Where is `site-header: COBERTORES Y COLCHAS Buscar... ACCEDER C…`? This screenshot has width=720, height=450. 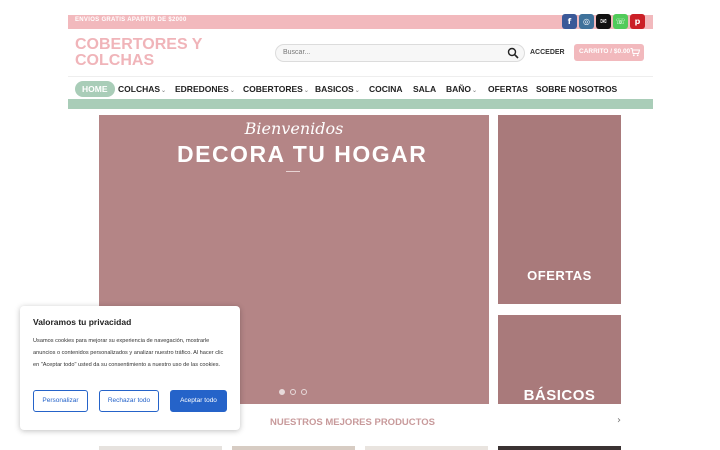 site-header: COBERTORES Y COLCHAS Buscar... ACCEDER C… is located at coordinates (360, 52).